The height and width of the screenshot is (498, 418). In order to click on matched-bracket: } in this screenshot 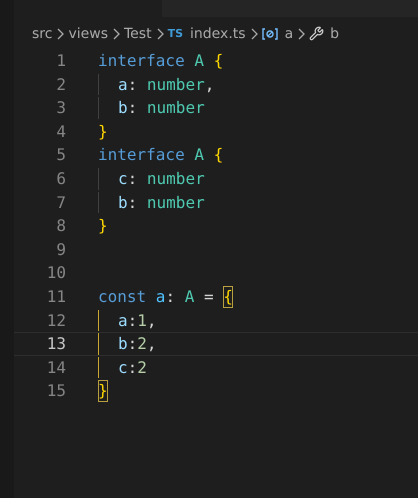, I will do `click(103, 391)`.